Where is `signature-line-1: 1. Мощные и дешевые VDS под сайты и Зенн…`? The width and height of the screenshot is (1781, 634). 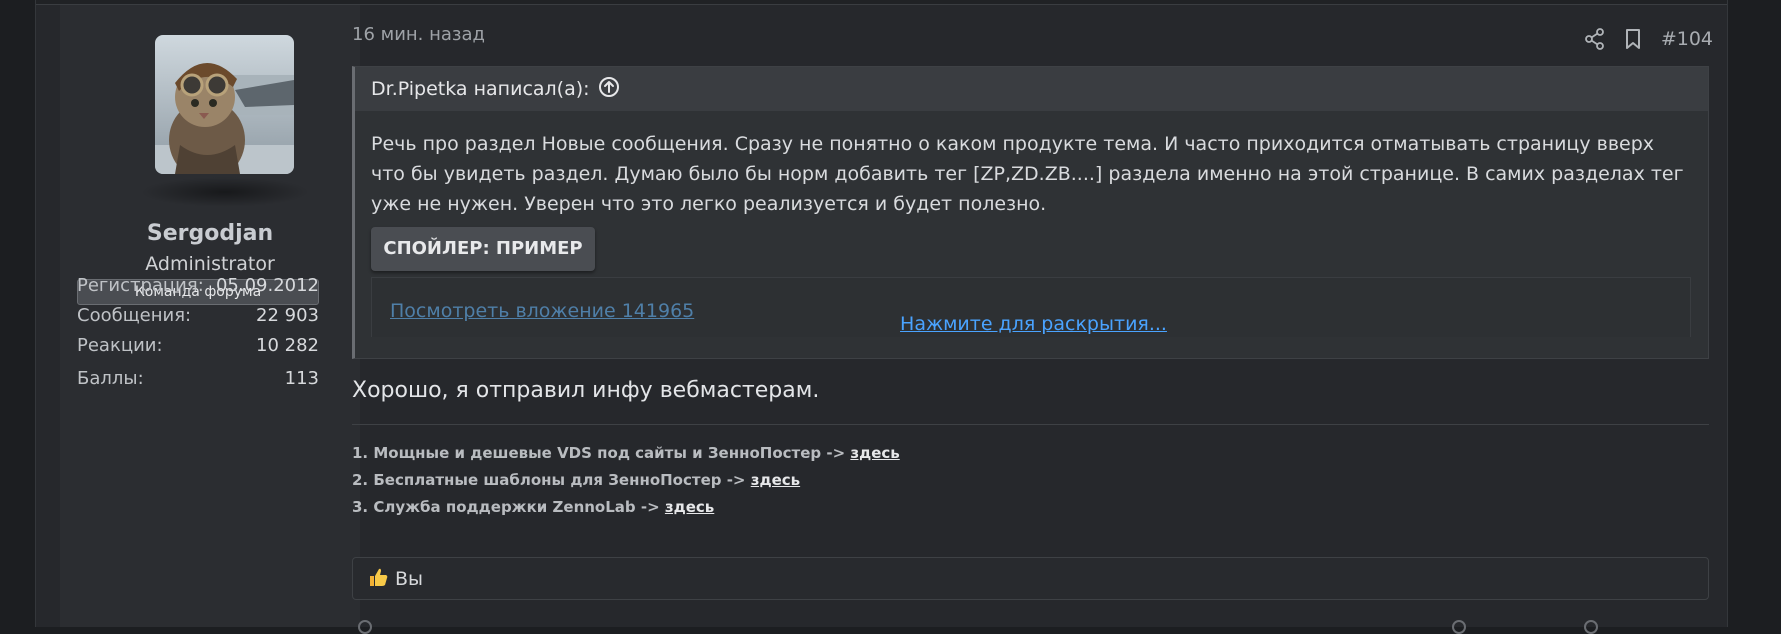
signature-line-1: 1. Мощные и дешевые VDS под сайты и Зенн… is located at coordinates (626, 453).